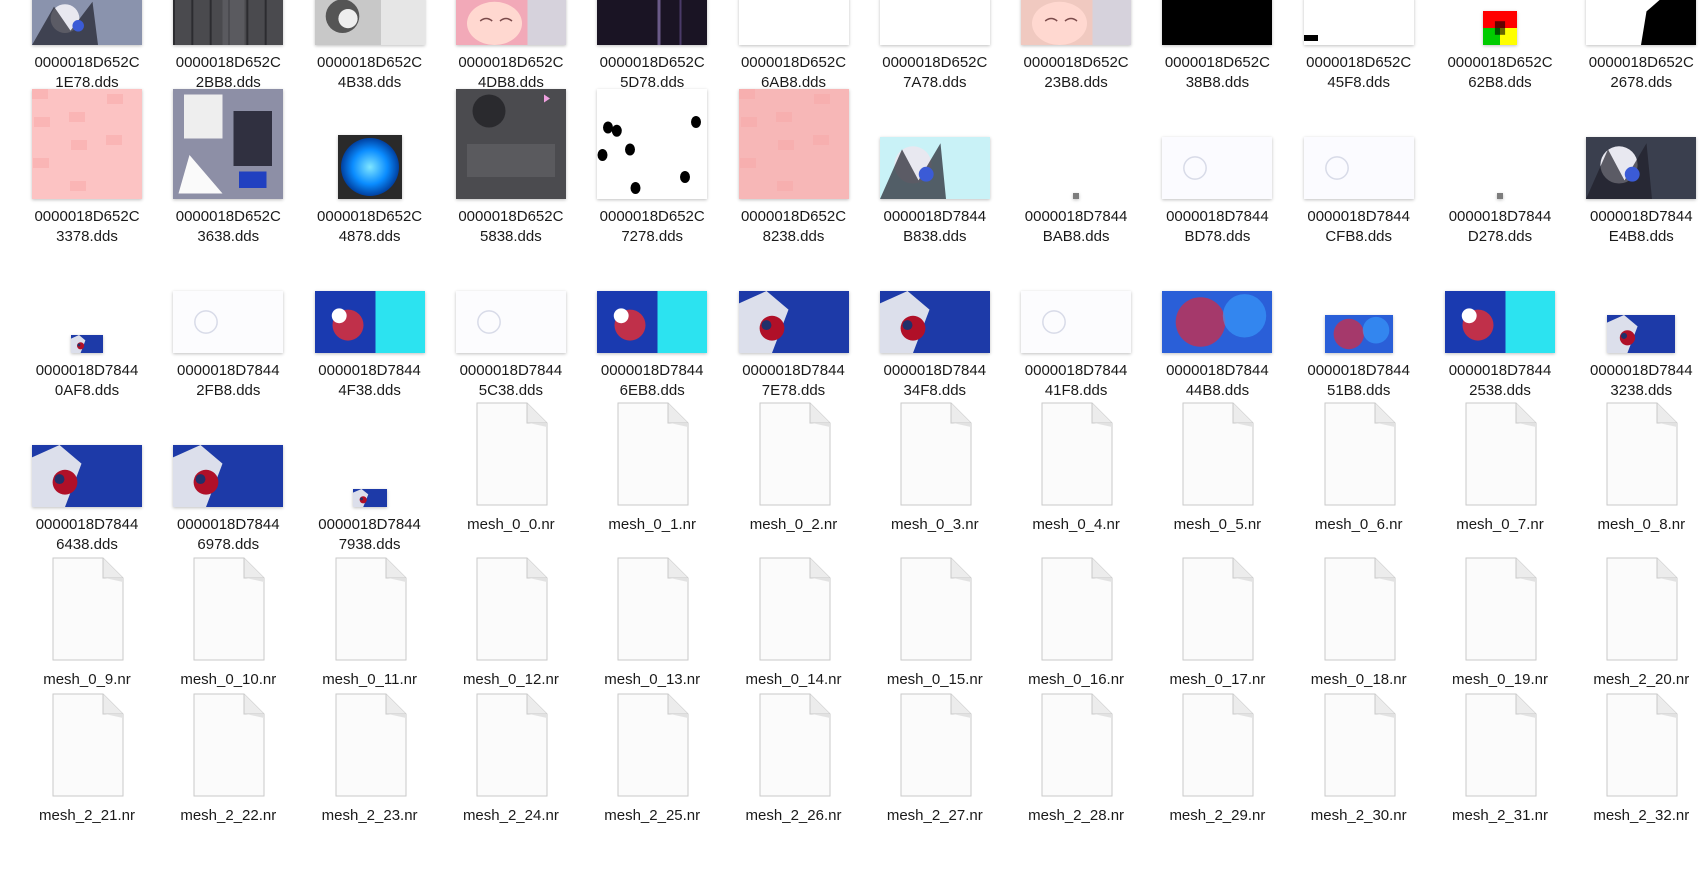 The height and width of the screenshot is (896, 1706). I want to click on file-item: mesh_0_8.nr, so click(1638, 466).